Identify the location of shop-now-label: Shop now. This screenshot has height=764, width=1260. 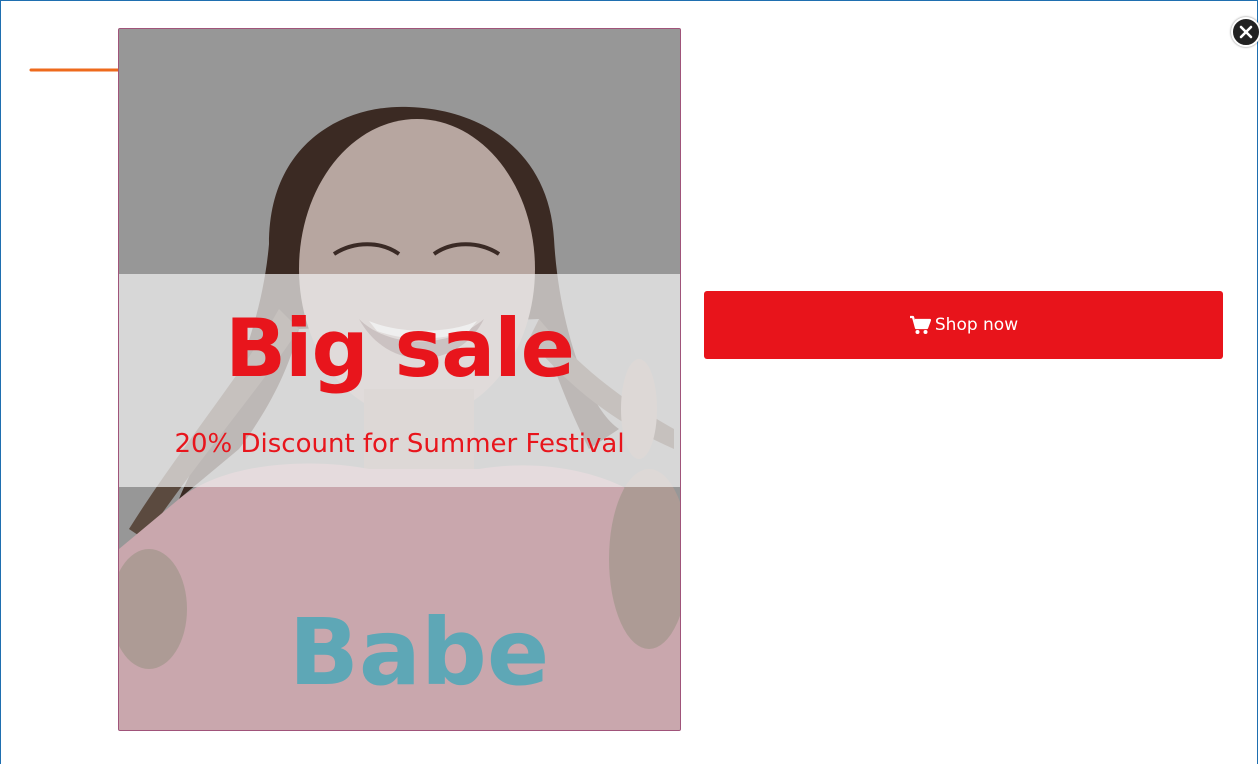
(976, 325).